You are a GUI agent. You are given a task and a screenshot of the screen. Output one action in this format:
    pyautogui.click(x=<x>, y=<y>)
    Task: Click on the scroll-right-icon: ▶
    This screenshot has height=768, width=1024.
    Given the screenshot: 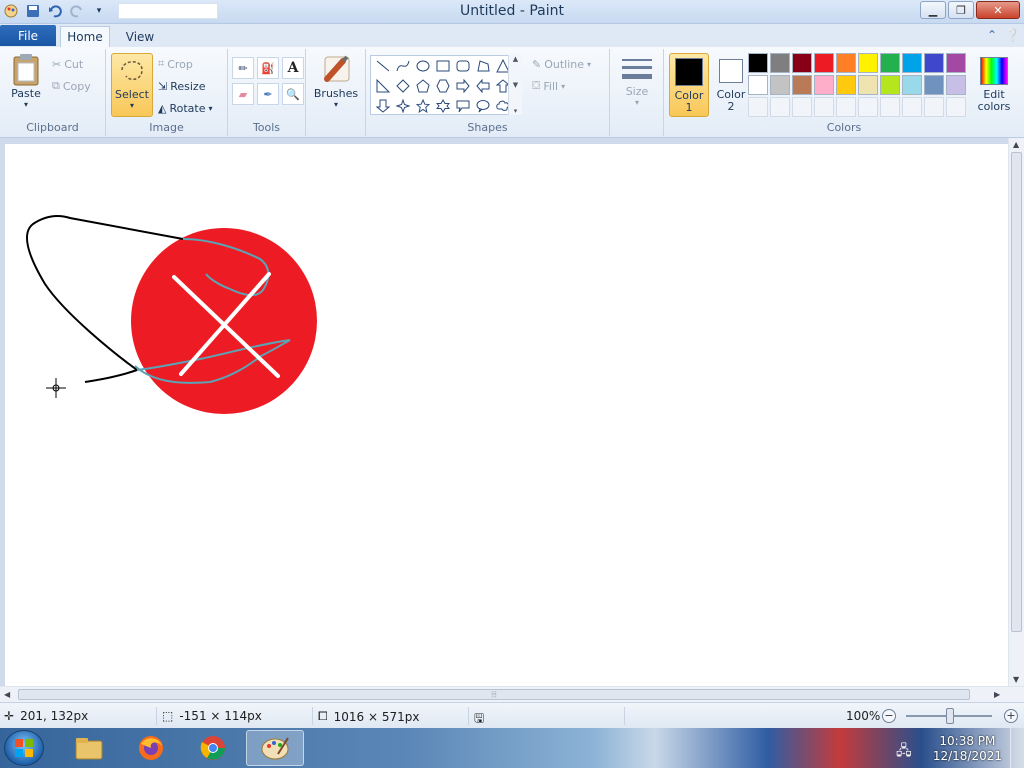 What is the action you would take?
    pyautogui.click(x=997, y=694)
    